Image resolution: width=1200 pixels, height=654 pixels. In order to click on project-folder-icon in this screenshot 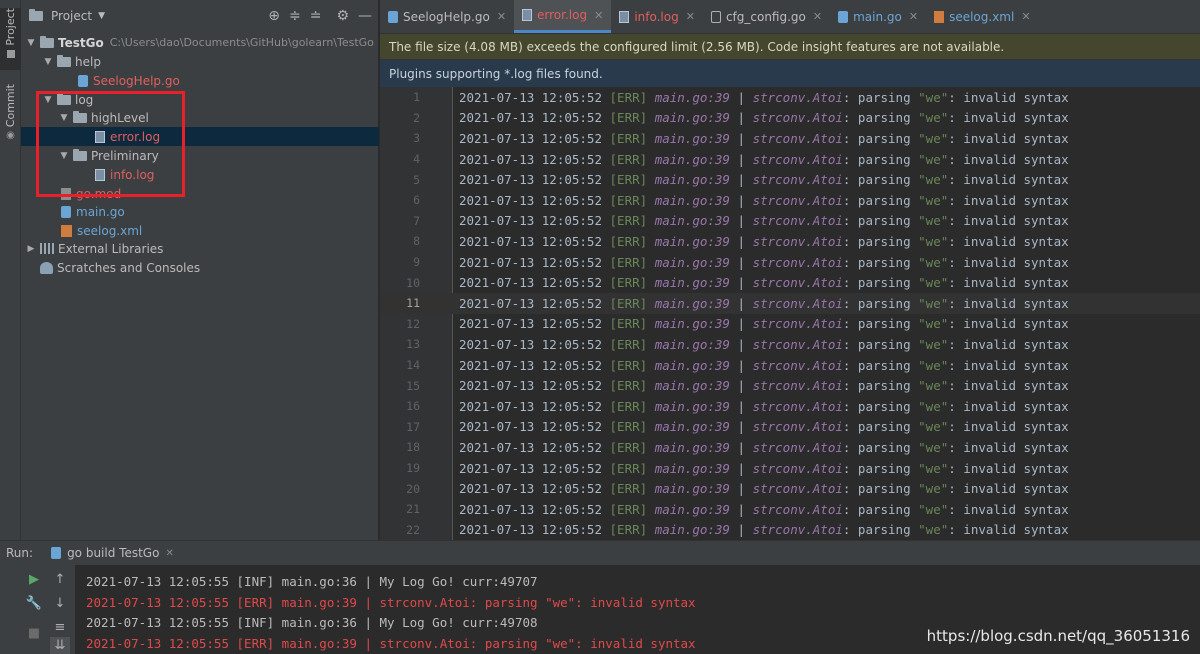, I will do `click(36, 15)`.